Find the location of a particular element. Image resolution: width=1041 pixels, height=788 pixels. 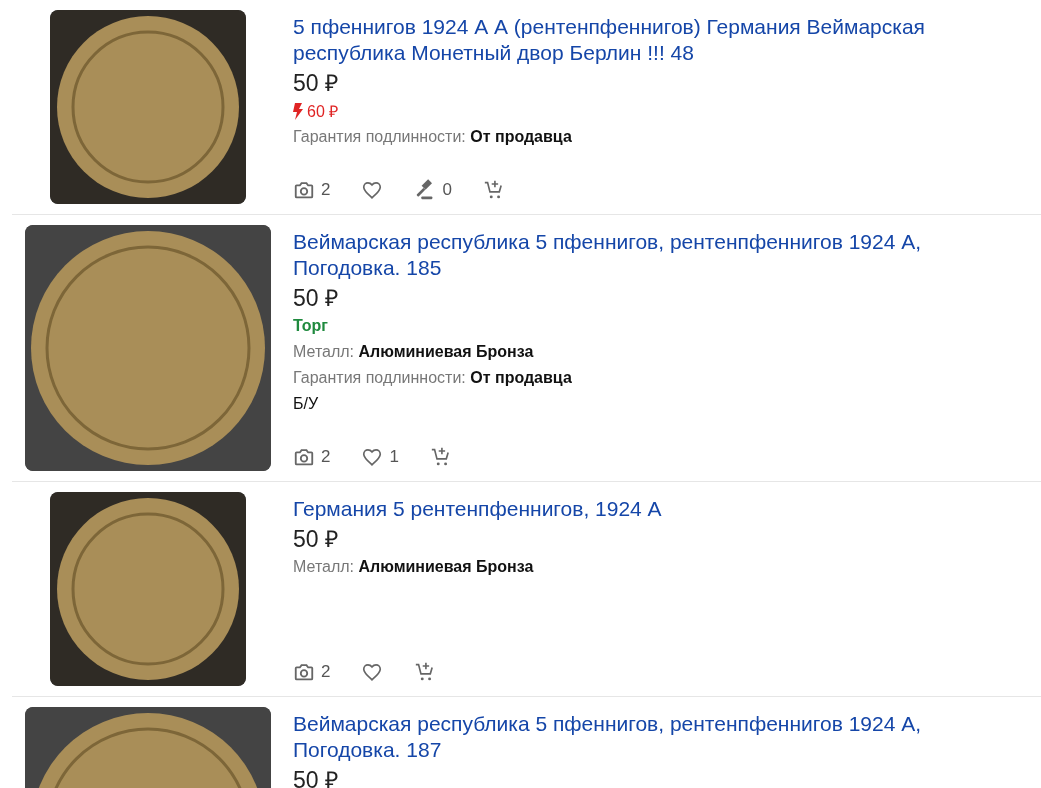

buy-now-price: 60 ₽ is located at coordinates (323, 112).